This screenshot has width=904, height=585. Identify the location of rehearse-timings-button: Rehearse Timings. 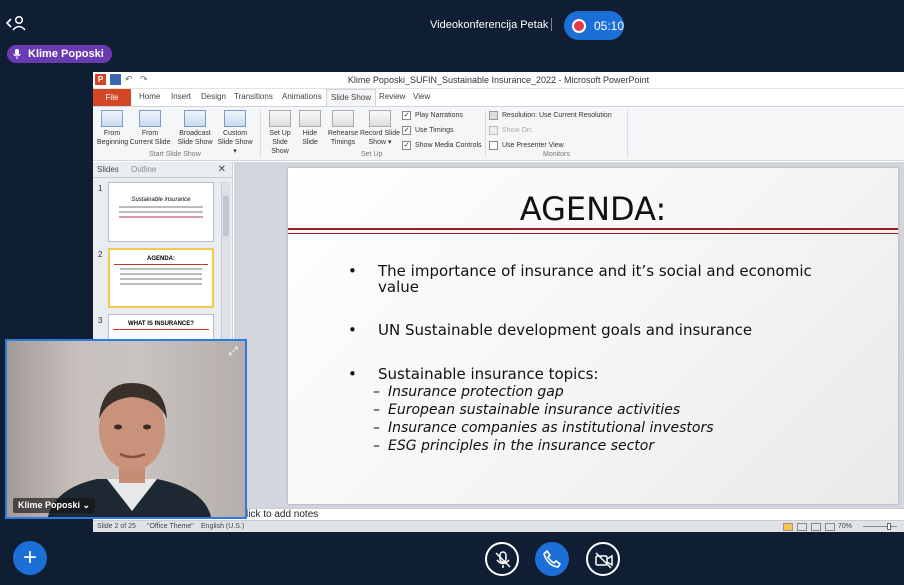
(343, 128).